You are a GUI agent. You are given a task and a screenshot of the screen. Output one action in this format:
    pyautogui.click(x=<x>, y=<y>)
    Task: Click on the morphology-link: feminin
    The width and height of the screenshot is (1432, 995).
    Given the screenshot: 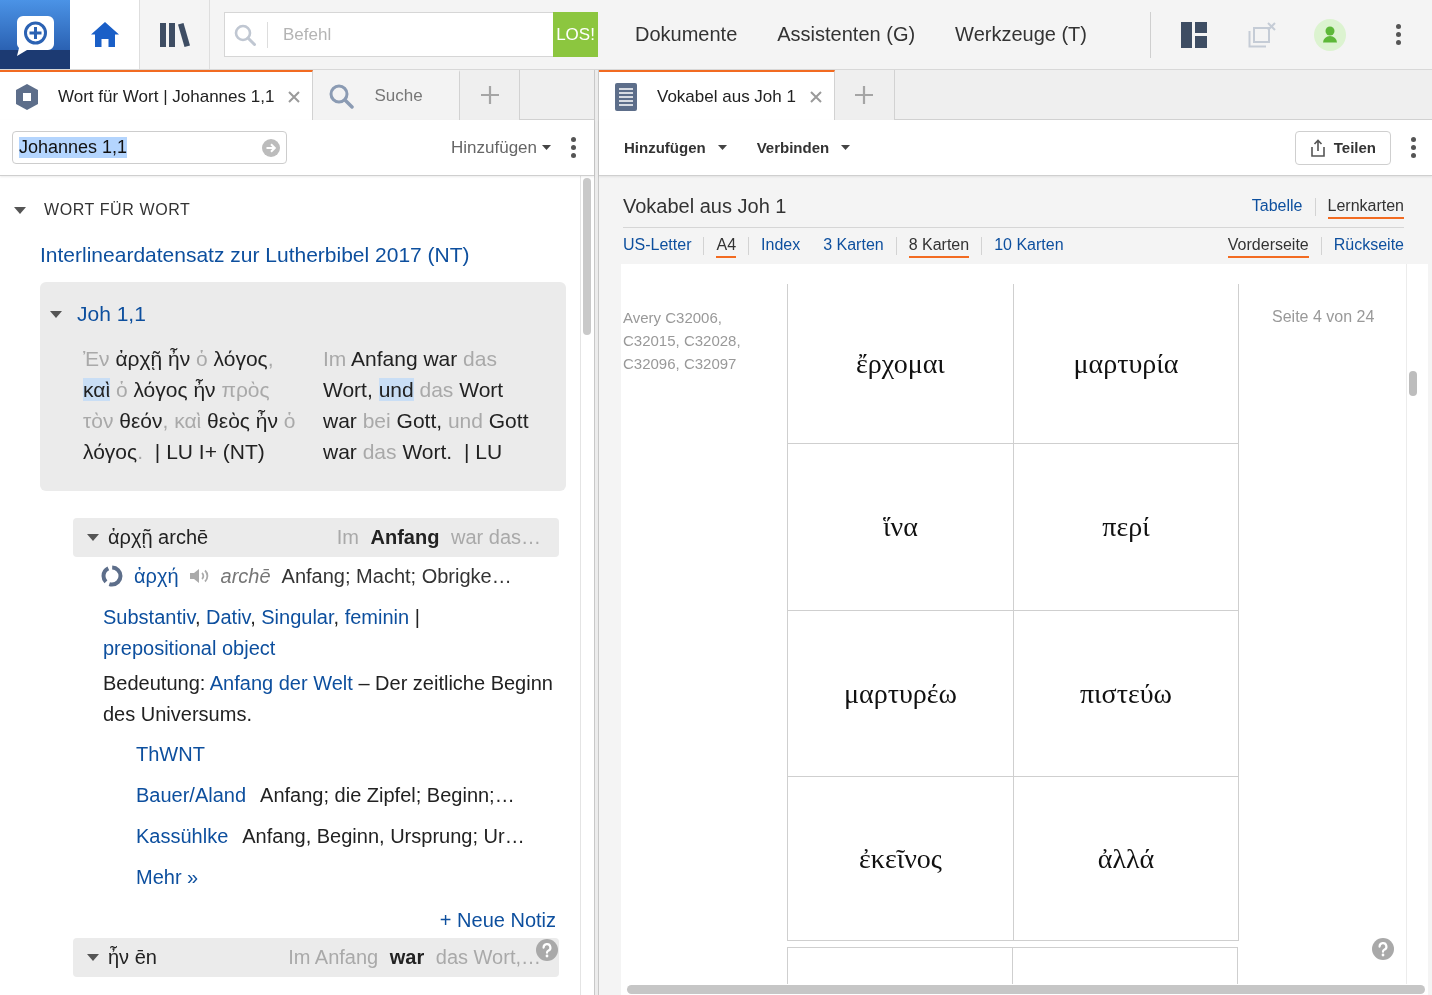 What is the action you would take?
    pyautogui.click(x=377, y=617)
    